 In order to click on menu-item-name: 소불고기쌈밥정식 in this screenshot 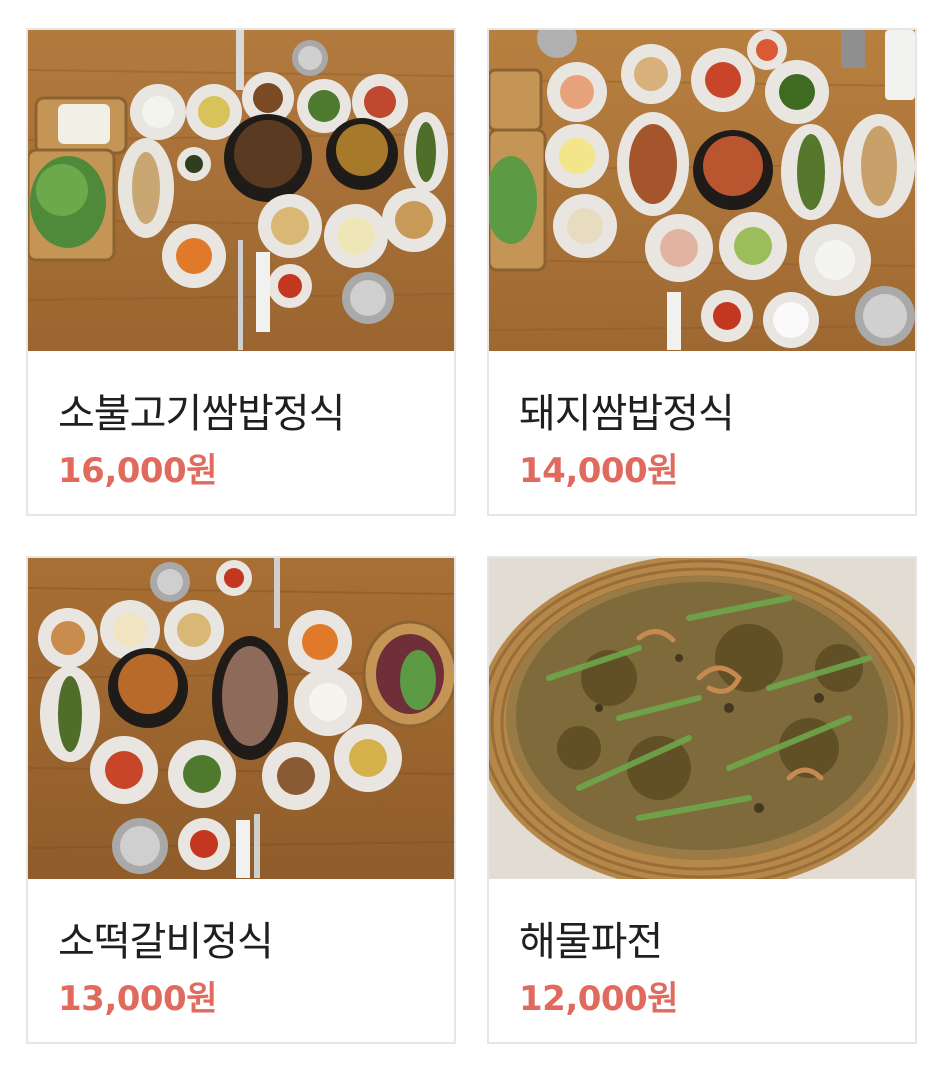, I will do `click(201, 414)`.